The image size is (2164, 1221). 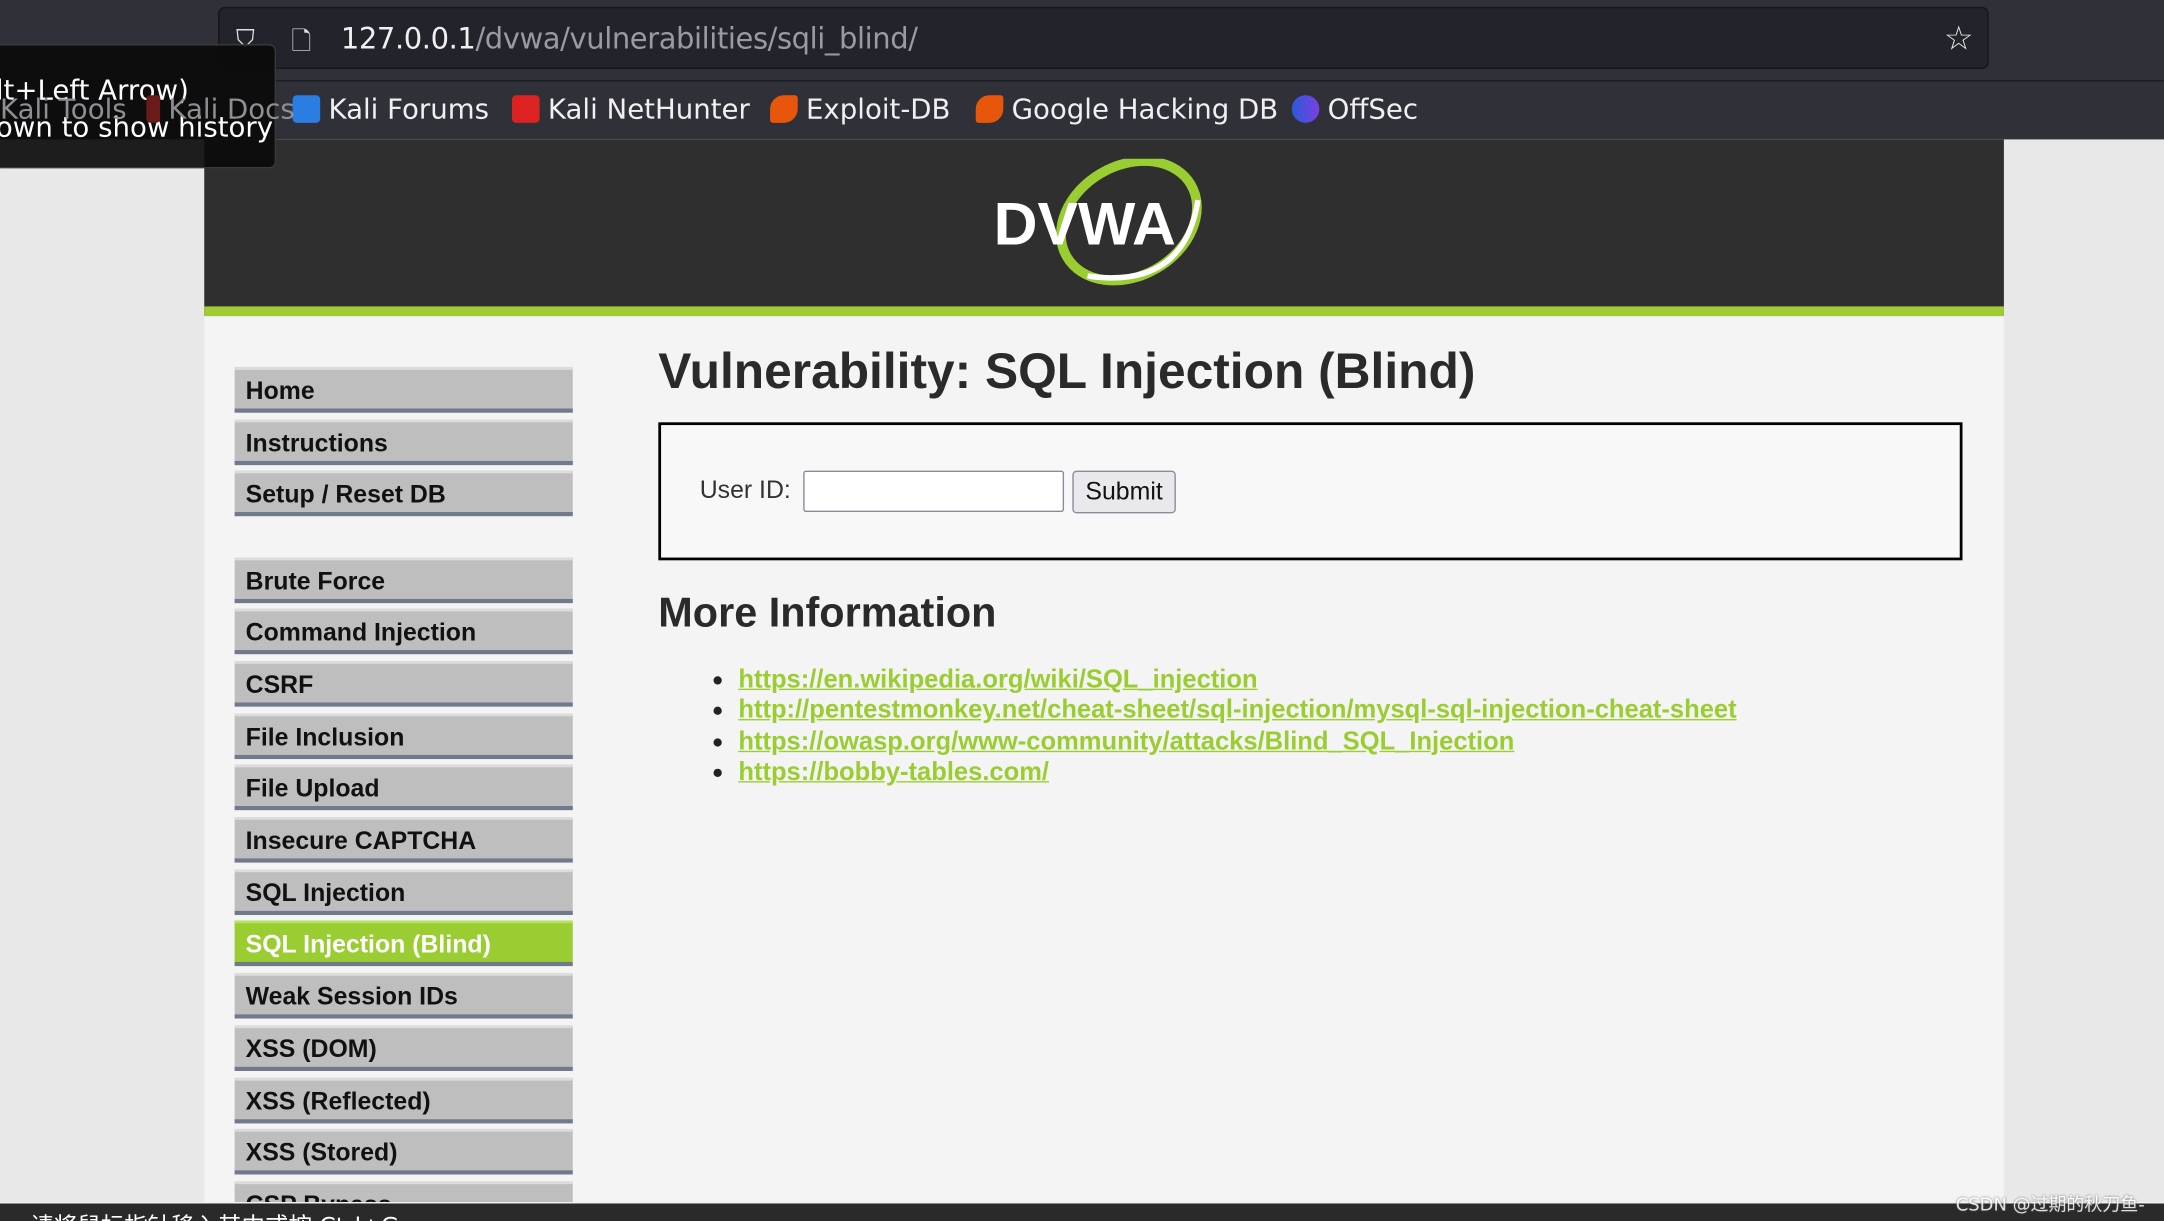 What do you see at coordinates (1237, 771) in the screenshot?
I see `list-item: https://bobby-tables.com/` at bounding box center [1237, 771].